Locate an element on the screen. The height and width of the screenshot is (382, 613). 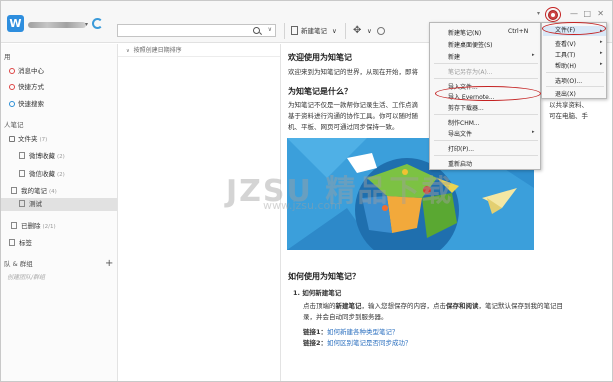
sidebar-item-quick-search: 快速搜索 is located at coordinates (26, 103).